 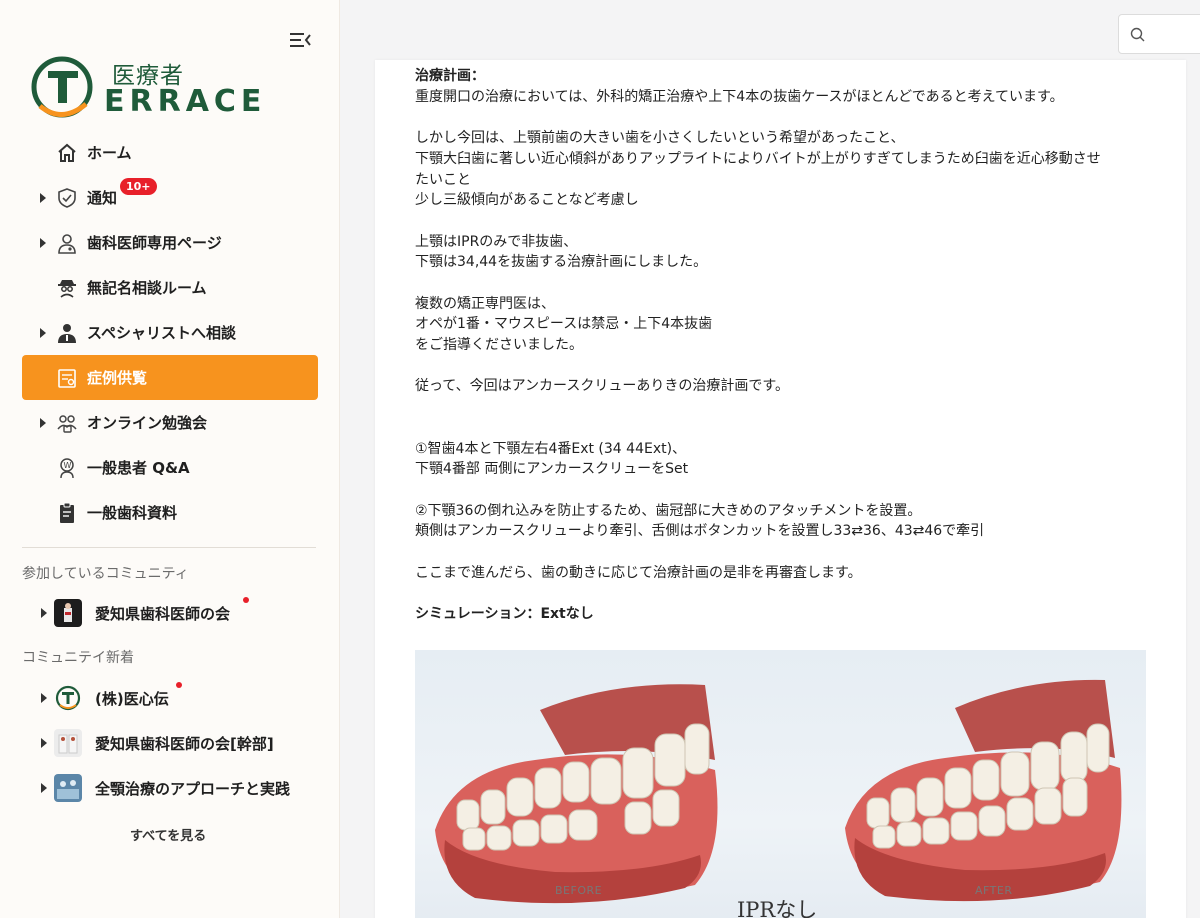 I want to click on post-line: 上顎はIPRのみで非抜歯、, so click(x=496, y=241).